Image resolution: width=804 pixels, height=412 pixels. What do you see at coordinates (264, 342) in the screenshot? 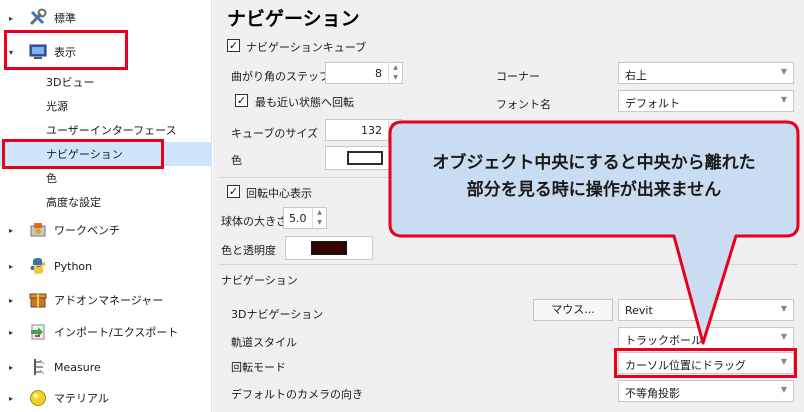
I see `orbit-style-label: 軌道スタイル` at bounding box center [264, 342].